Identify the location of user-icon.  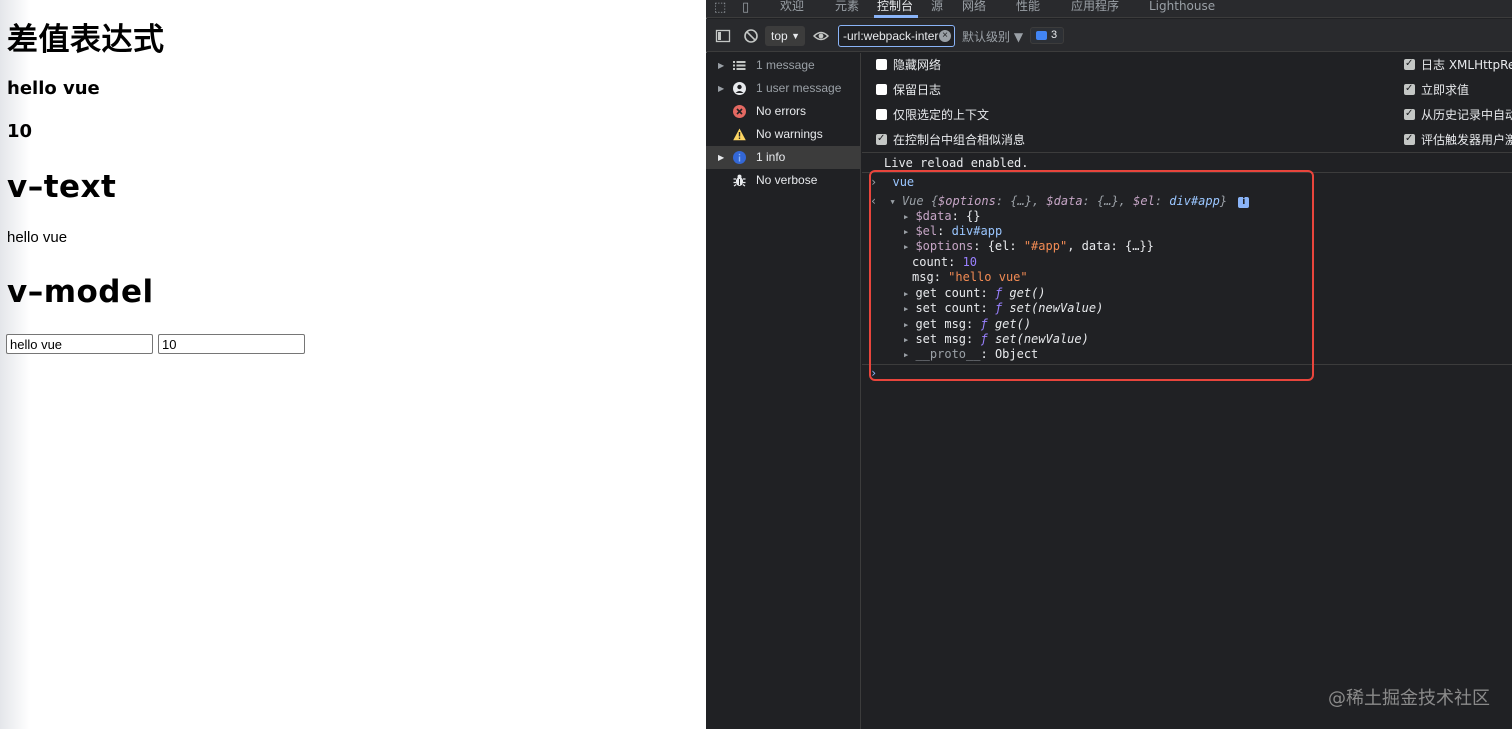
(739, 88).